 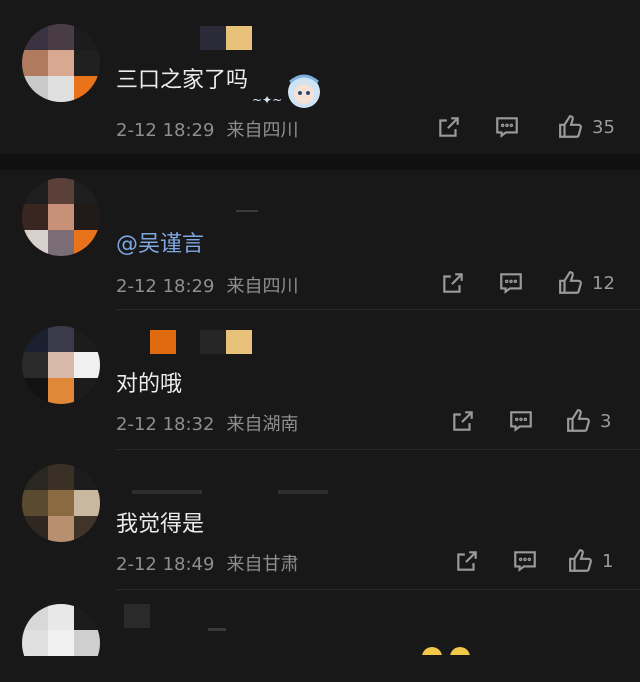 I want to click on location: 来自甘肃, so click(x=262, y=564).